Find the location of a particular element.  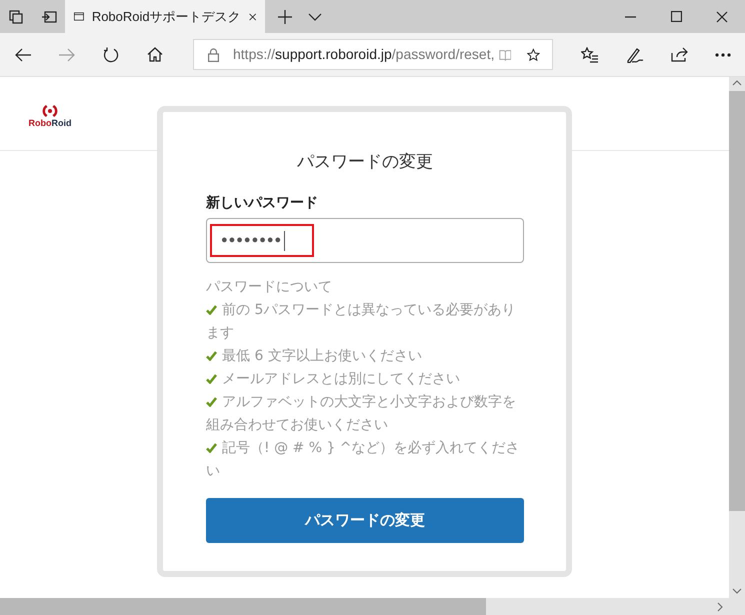

home-icon is located at coordinates (155, 54).